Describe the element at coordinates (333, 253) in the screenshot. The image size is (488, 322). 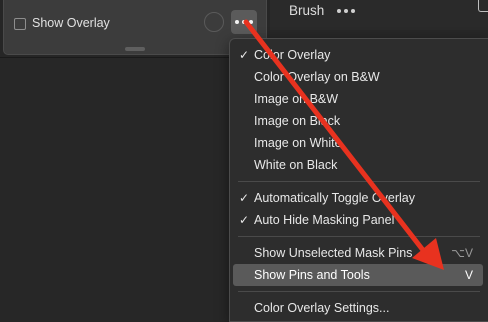
I see `menu-item-label: Show Unselected Mask Pins` at that location.